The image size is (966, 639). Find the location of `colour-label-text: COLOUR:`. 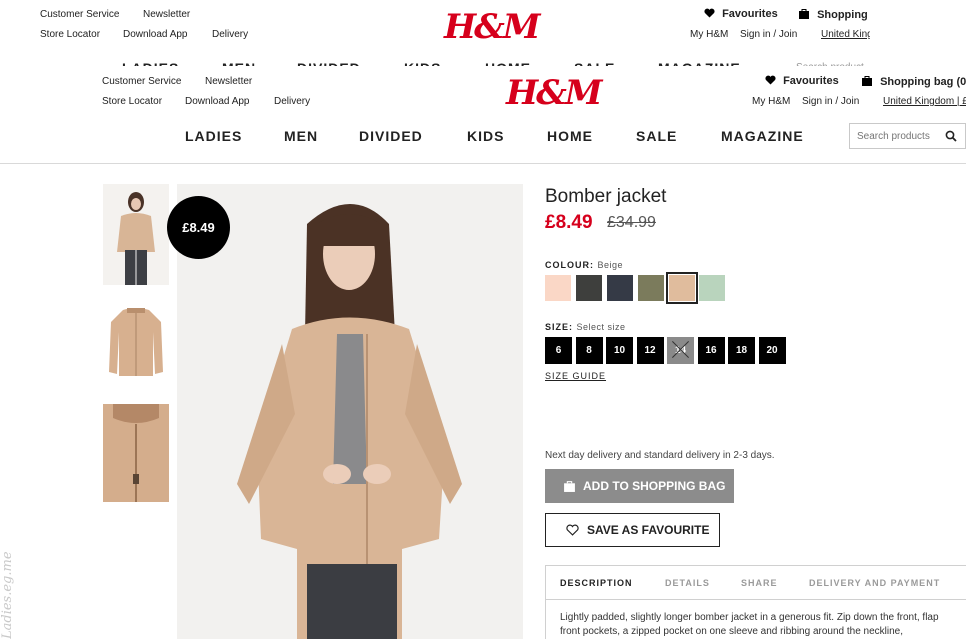

colour-label-text: COLOUR: is located at coordinates (569, 265).